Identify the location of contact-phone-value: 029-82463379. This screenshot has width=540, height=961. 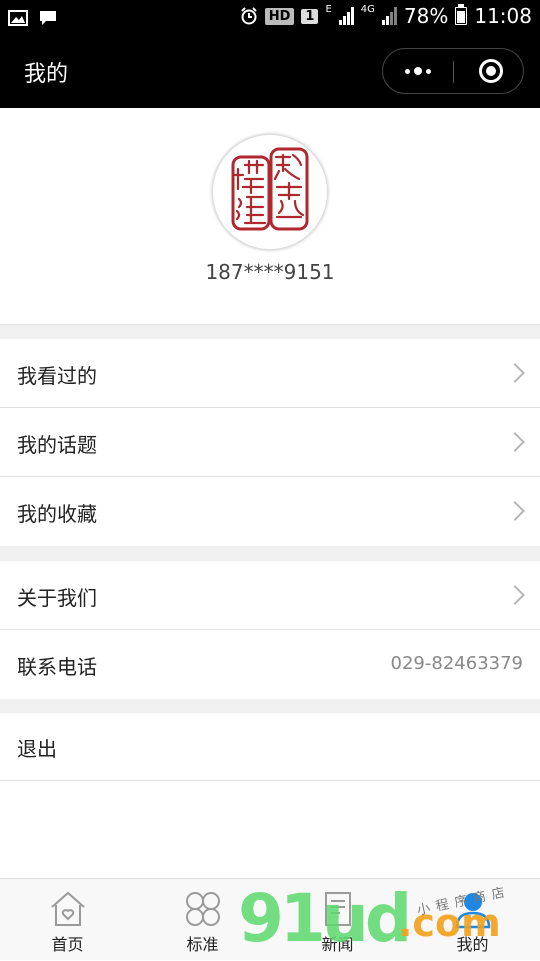
(456, 663).